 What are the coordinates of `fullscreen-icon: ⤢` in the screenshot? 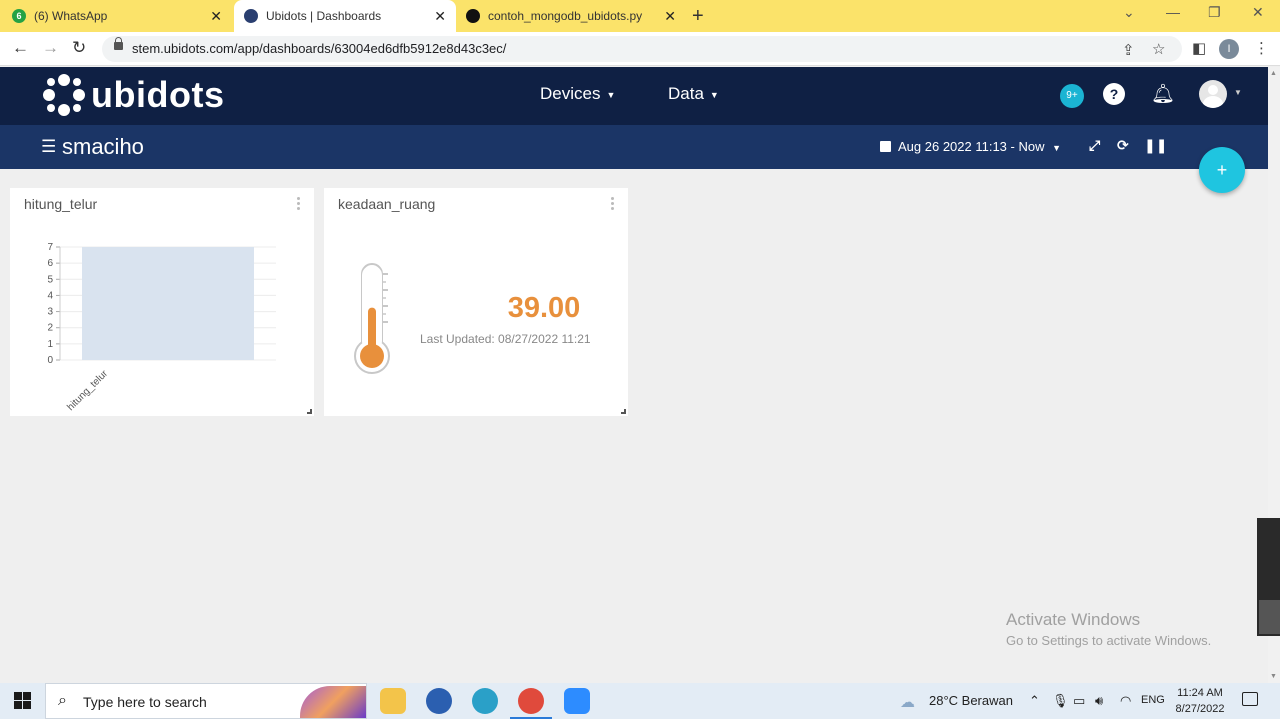 It's located at (1094, 145).